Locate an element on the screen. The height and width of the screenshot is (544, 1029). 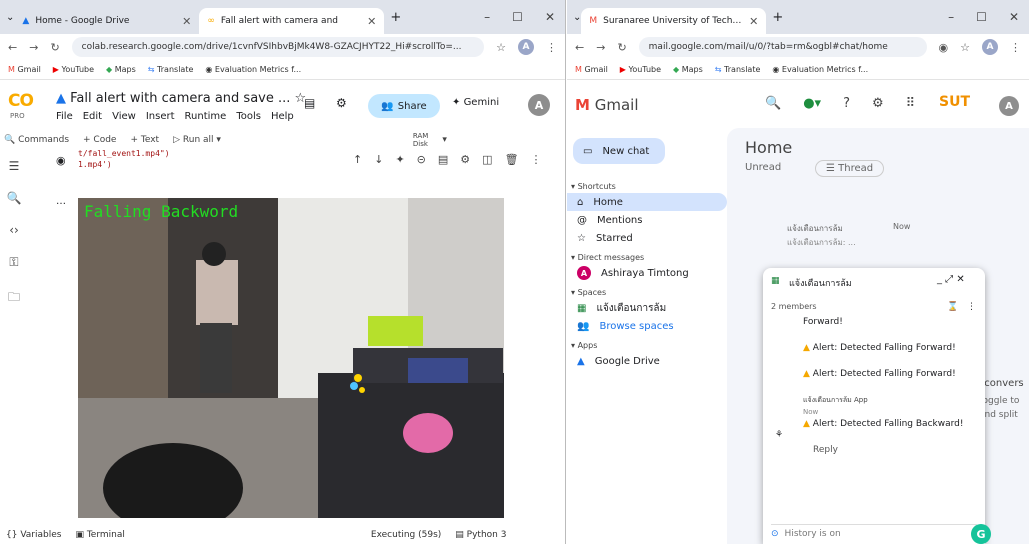
variables-button: {} Variables is located at coordinates (33, 535).